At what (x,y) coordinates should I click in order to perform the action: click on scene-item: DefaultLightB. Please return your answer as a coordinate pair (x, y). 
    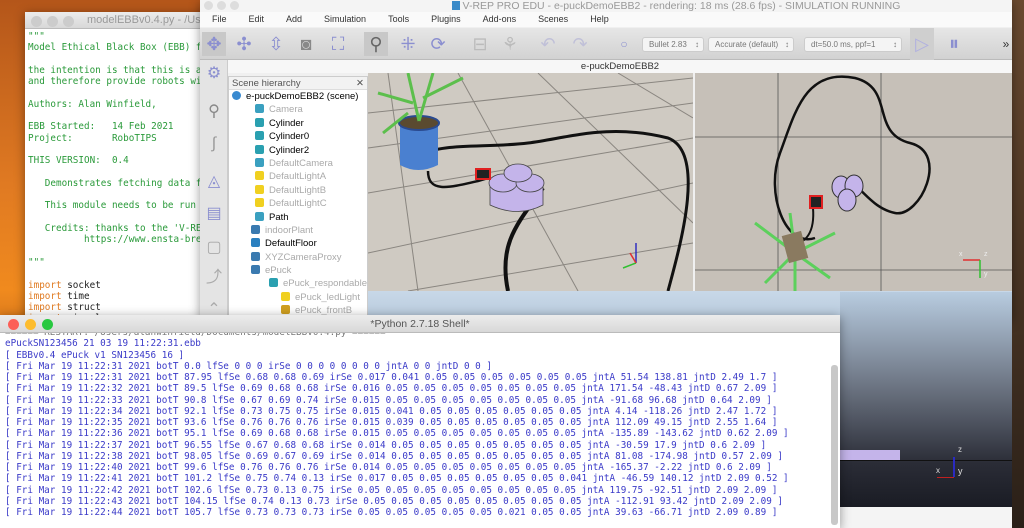
    Looking at the image, I should click on (298, 190).